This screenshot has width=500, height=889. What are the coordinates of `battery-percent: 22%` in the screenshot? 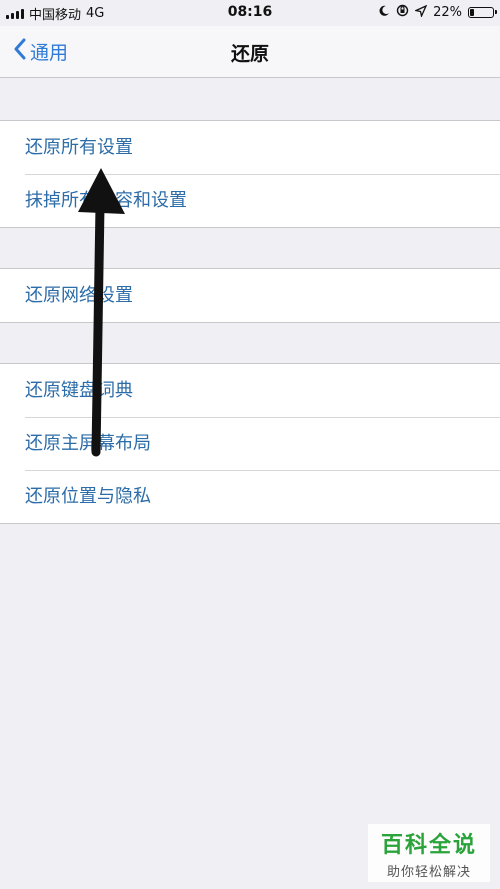 It's located at (447, 12).